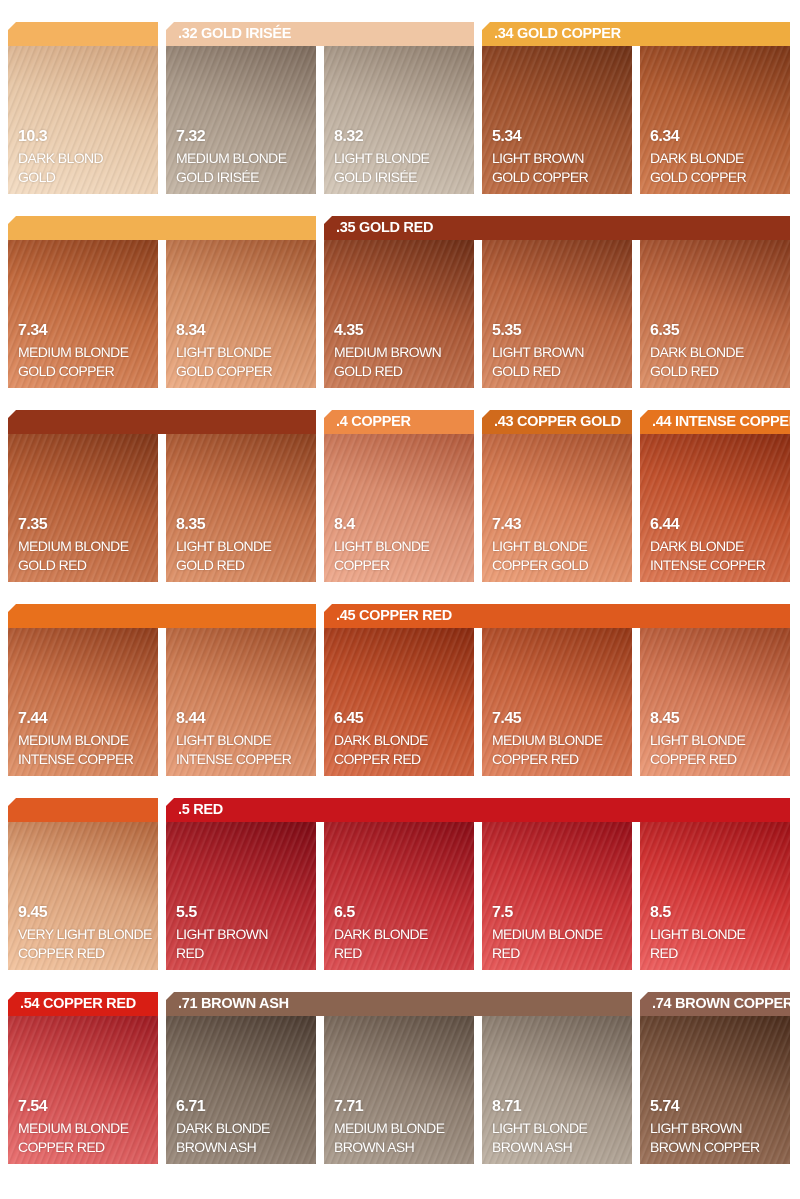 The width and height of the screenshot is (800, 1199). I want to click on hair-swatch: 7.54 MEDIUM BLONDE COPPER RED, so click(83, 1090).